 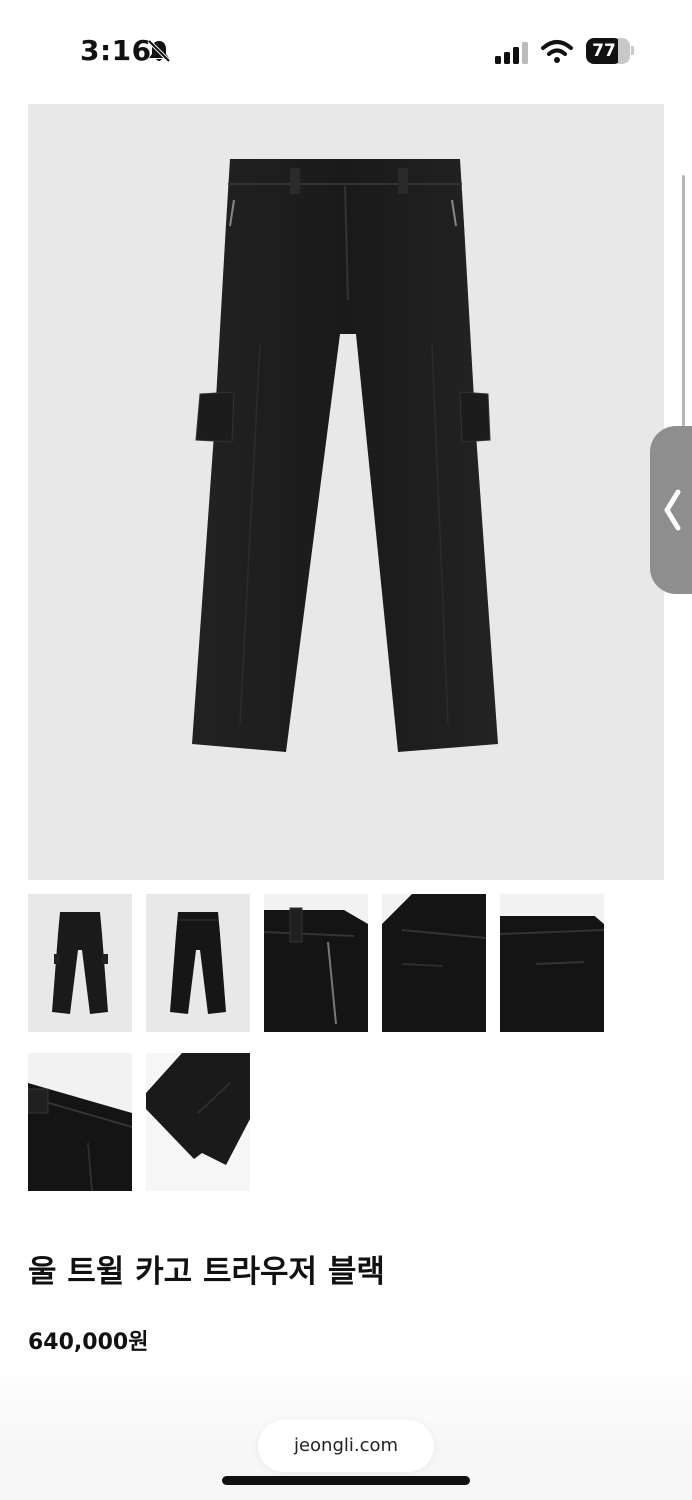 I want to click on side-panel-handle, so click(x=671, y=510).